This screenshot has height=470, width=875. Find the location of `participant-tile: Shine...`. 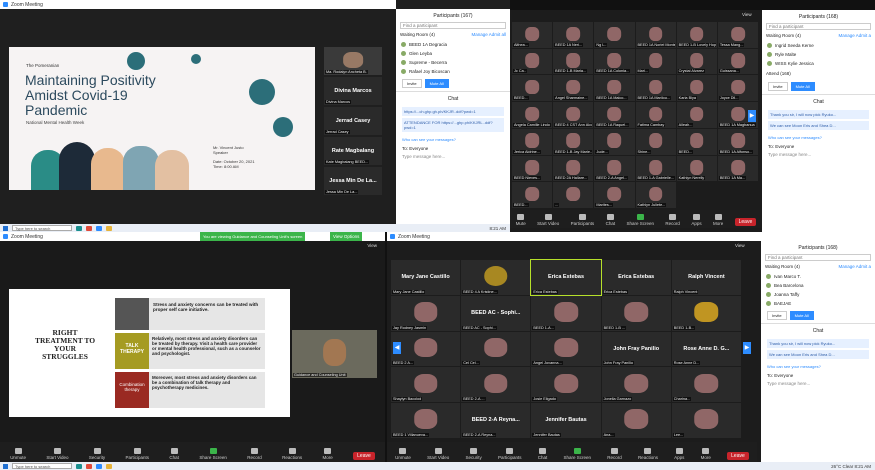

participant-tile: Shine... is located at coordinates (655, 141).